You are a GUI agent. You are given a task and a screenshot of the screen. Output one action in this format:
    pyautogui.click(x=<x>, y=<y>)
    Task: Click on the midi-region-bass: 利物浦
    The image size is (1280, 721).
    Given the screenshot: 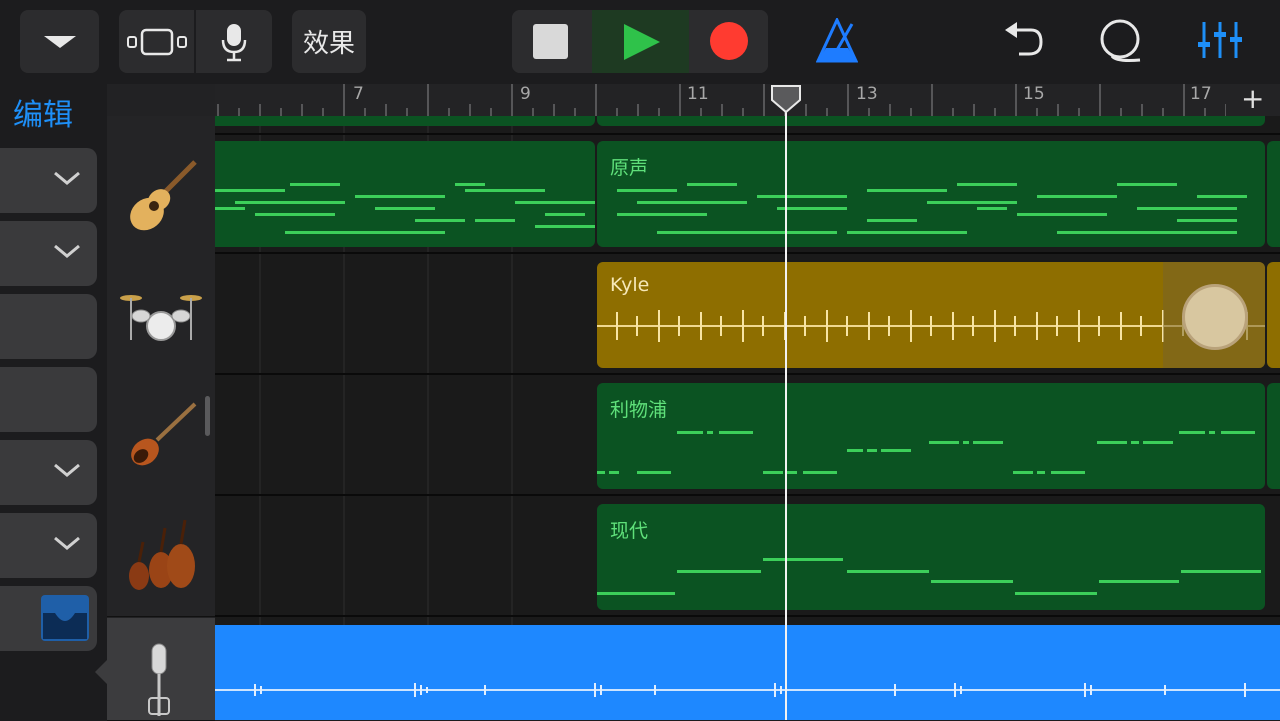 What is the action you would take?
    pyautogui.click(x=931, y=436)
    